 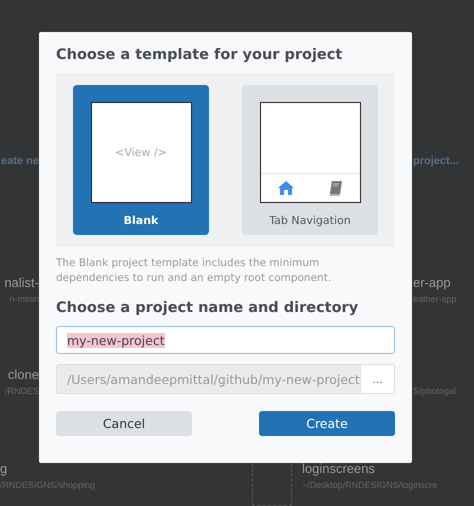 I want to click on project-name: loginscreens, so click(x=370, y=469).